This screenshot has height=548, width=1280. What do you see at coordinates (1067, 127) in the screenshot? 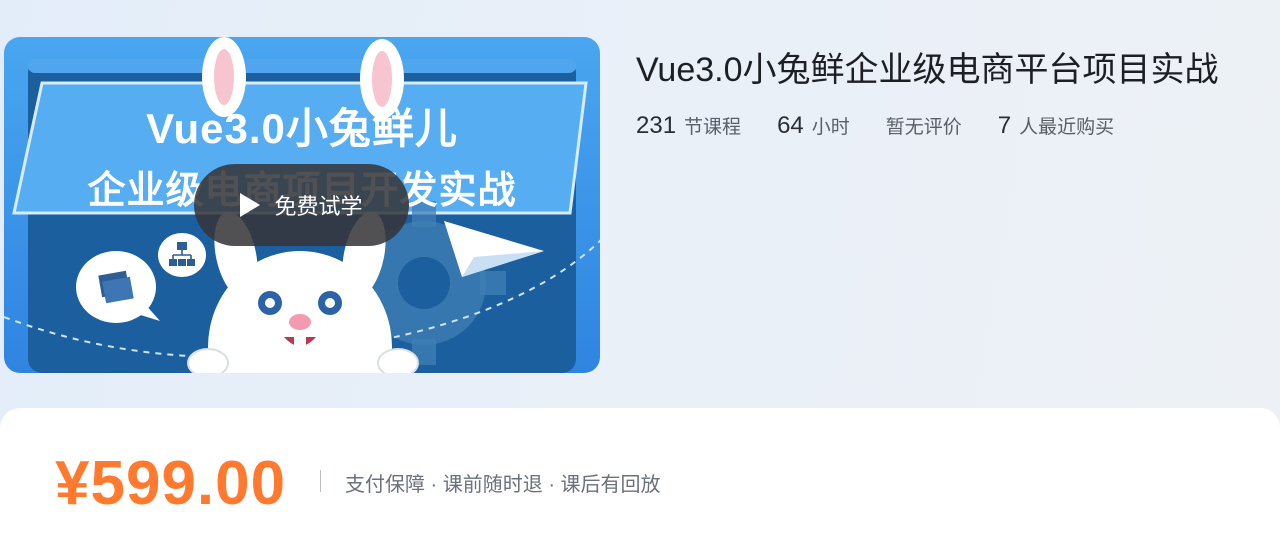
I see `buyers-unit: 人最近购买` at bounding box center [1067, 127].